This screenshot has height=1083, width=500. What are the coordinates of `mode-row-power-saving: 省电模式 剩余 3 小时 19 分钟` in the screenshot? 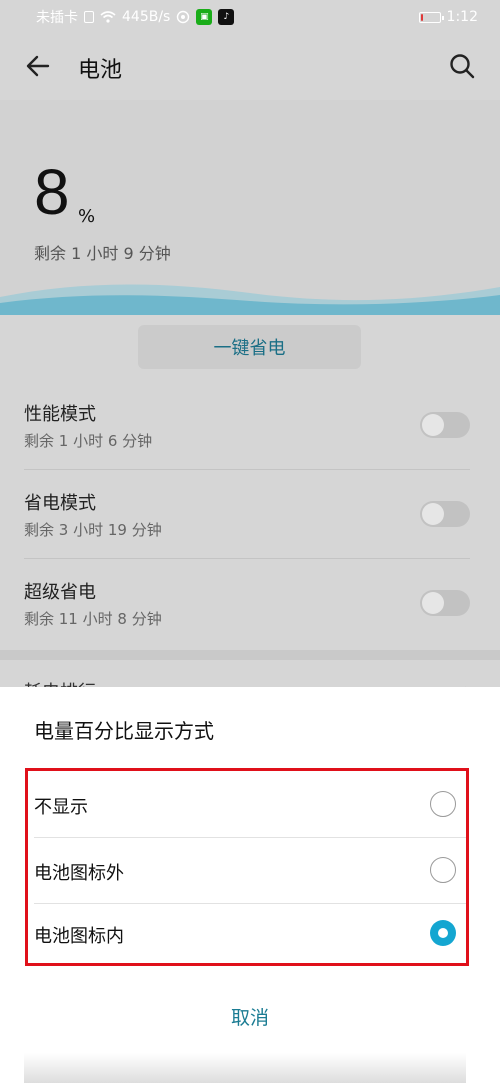 It's located at (250, 515).